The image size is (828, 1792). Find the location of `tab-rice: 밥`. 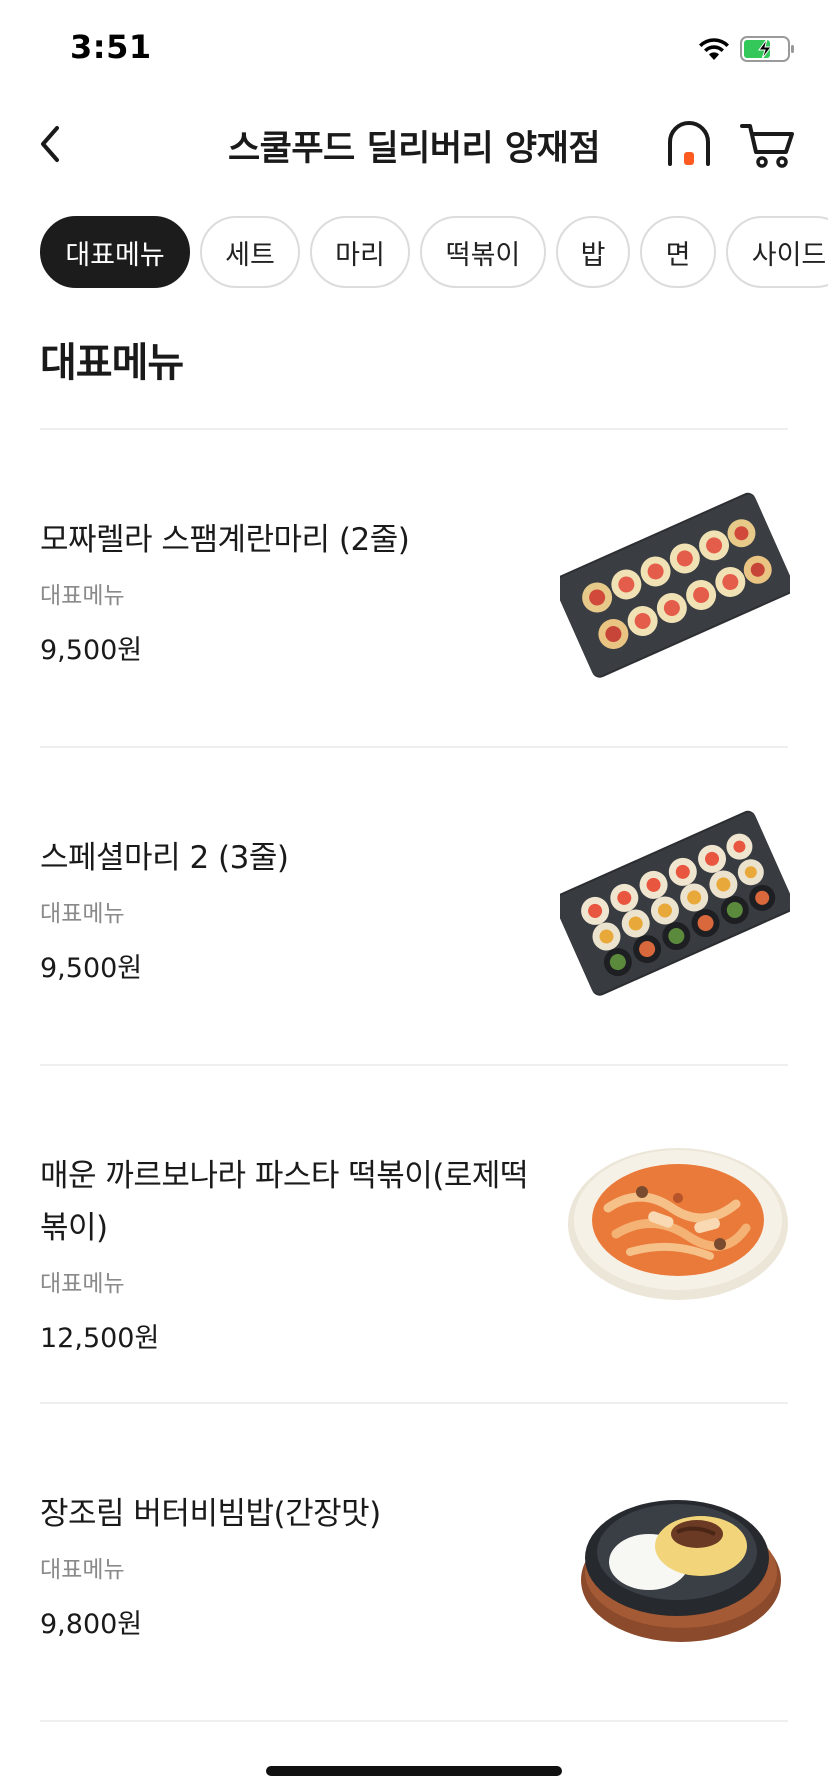

tab-rice: 밥 is located at coordinates (593, 252).